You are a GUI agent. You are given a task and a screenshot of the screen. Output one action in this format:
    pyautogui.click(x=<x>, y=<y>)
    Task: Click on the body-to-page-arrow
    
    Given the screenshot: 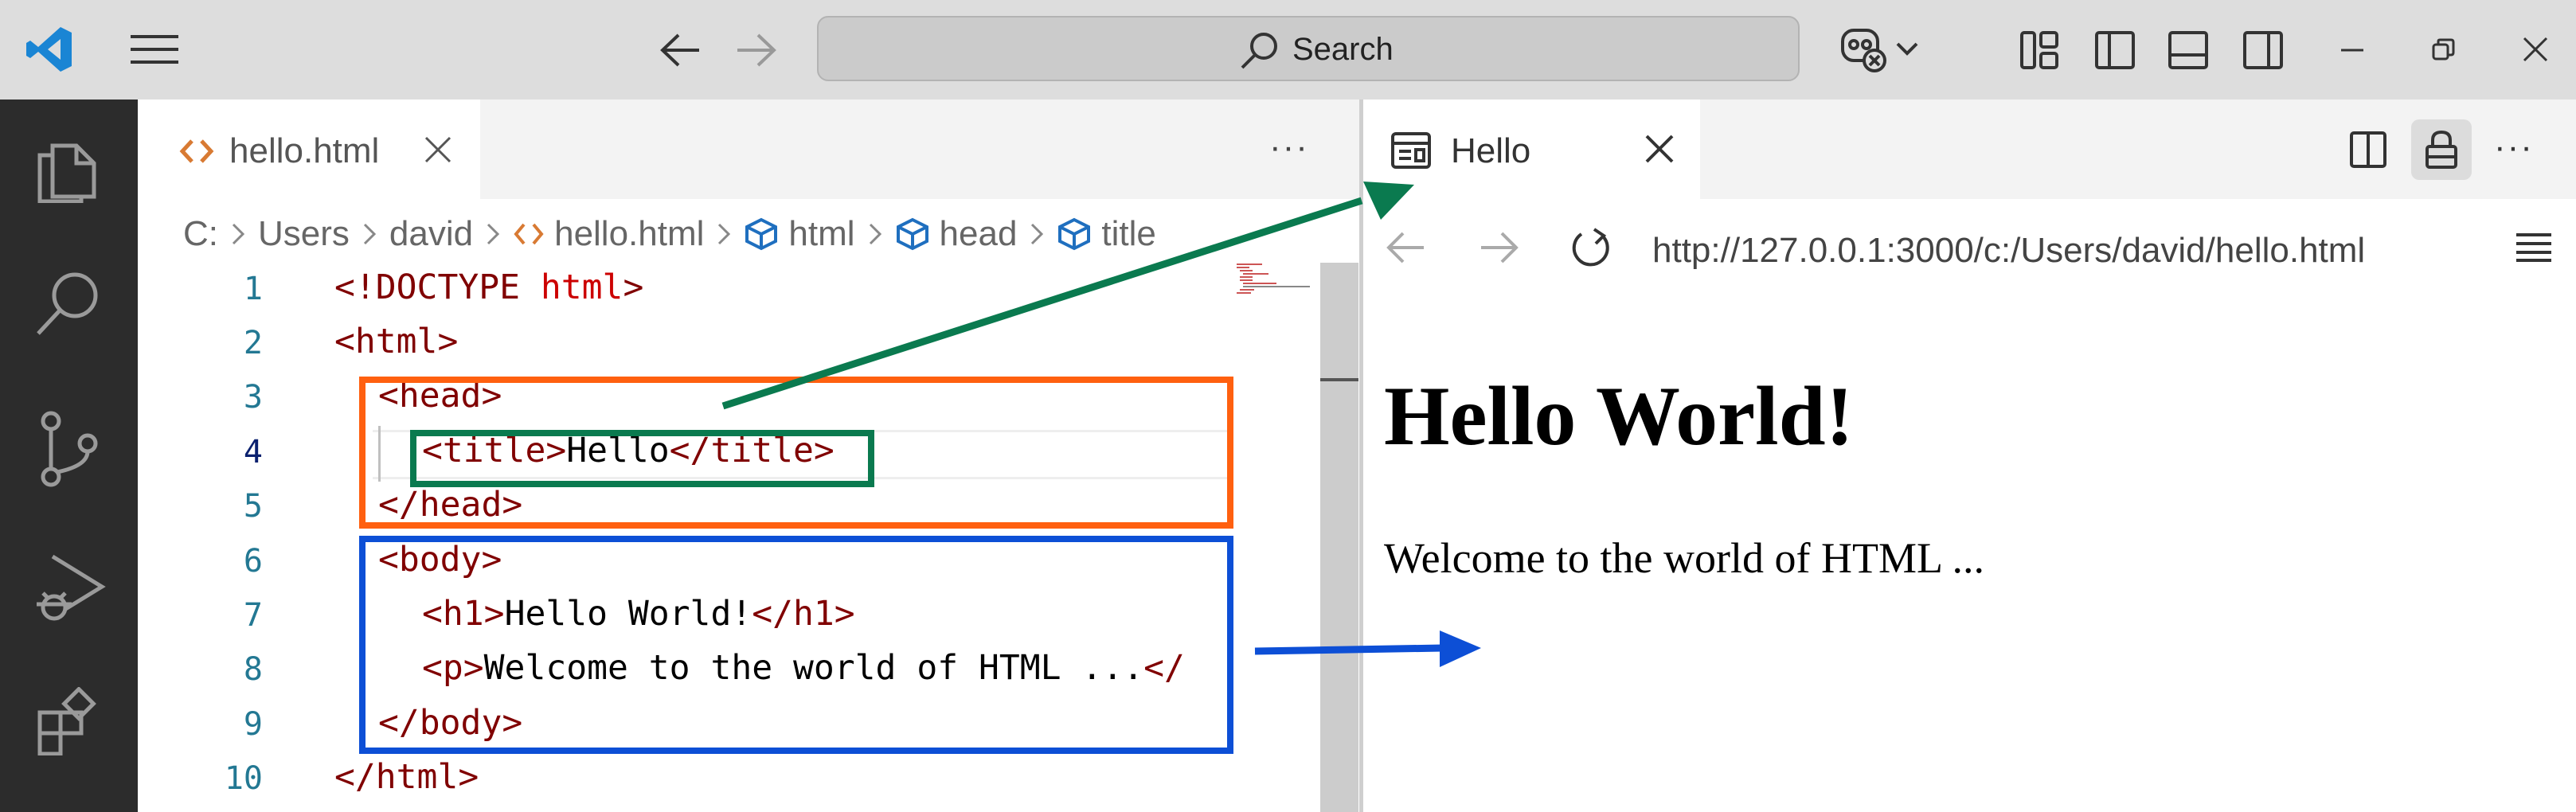 What is the action you would take?
    pyautogui.click(x=1349, y=649)
    